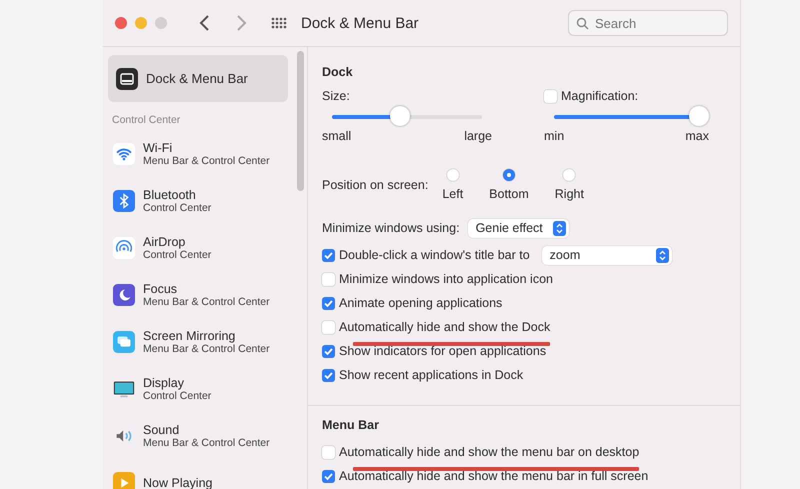 Image resolution: width=800 pixels, height=489 pixels. What do you see at coordinates (121, 23) in the screenshot?
I see `close-button` at bounding box center [121, 23].